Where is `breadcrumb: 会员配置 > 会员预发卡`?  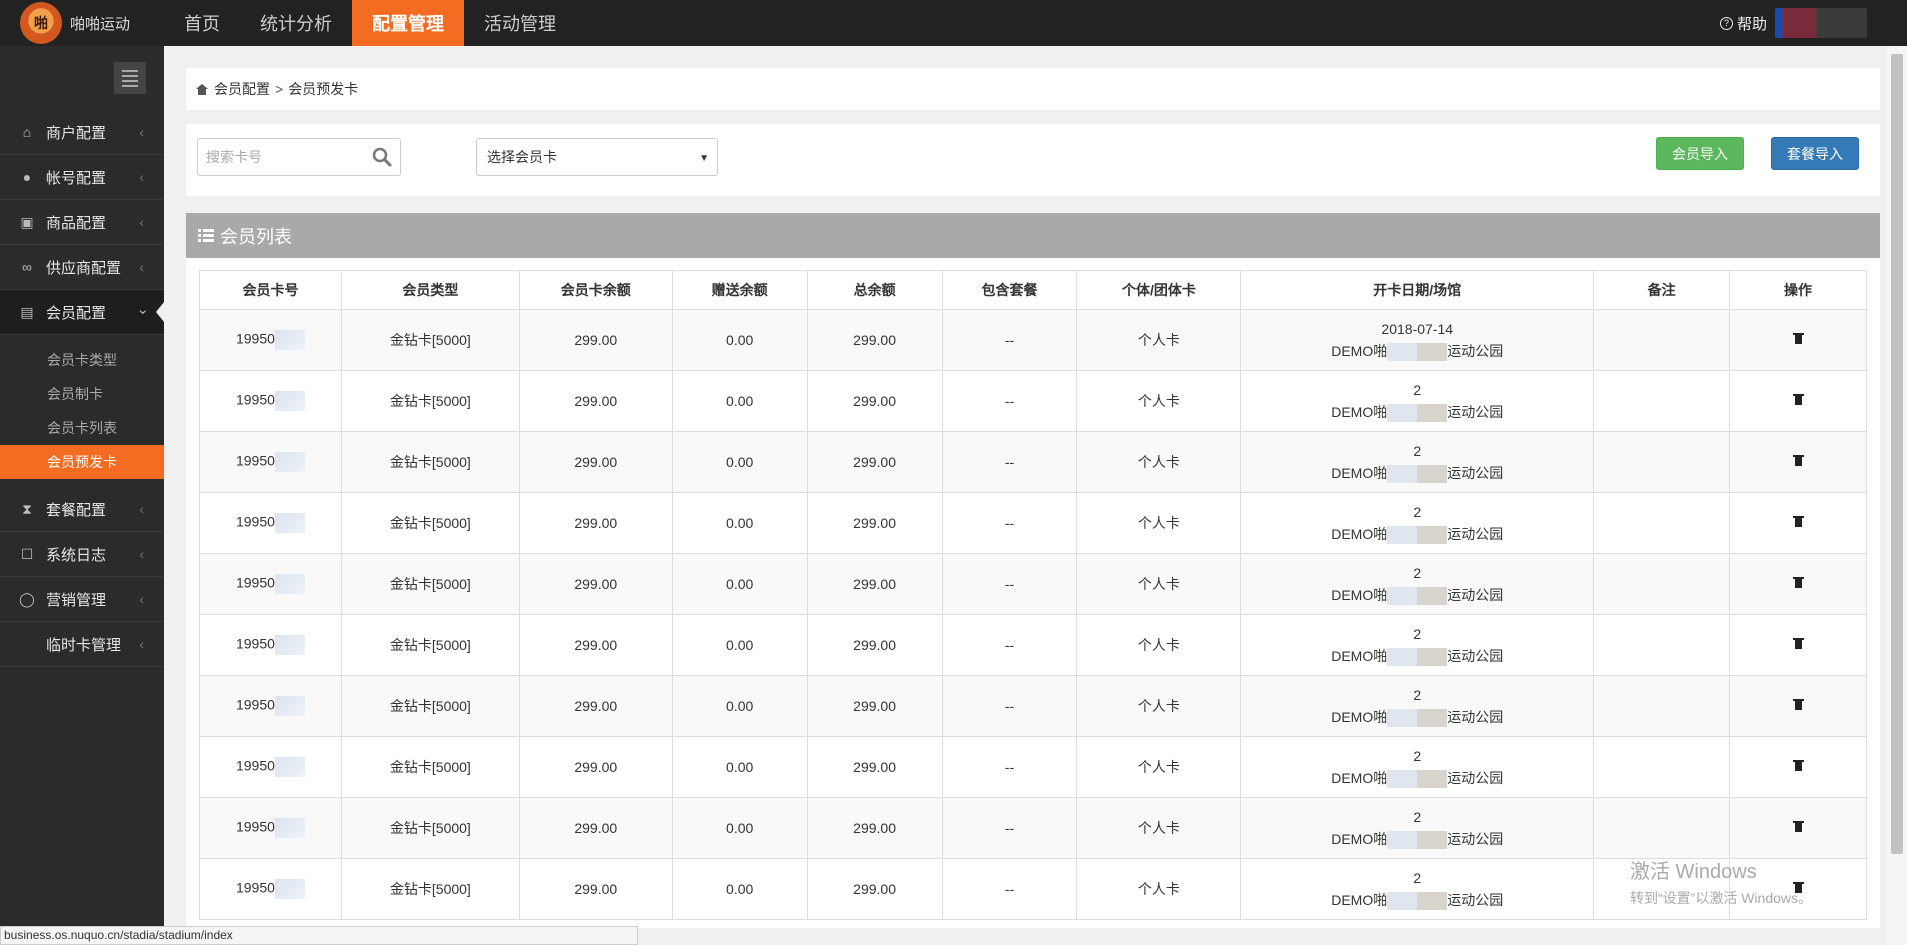
breadcrumb: 会员配置 > 会员预发卡 is located at coordinates (1033, 89).